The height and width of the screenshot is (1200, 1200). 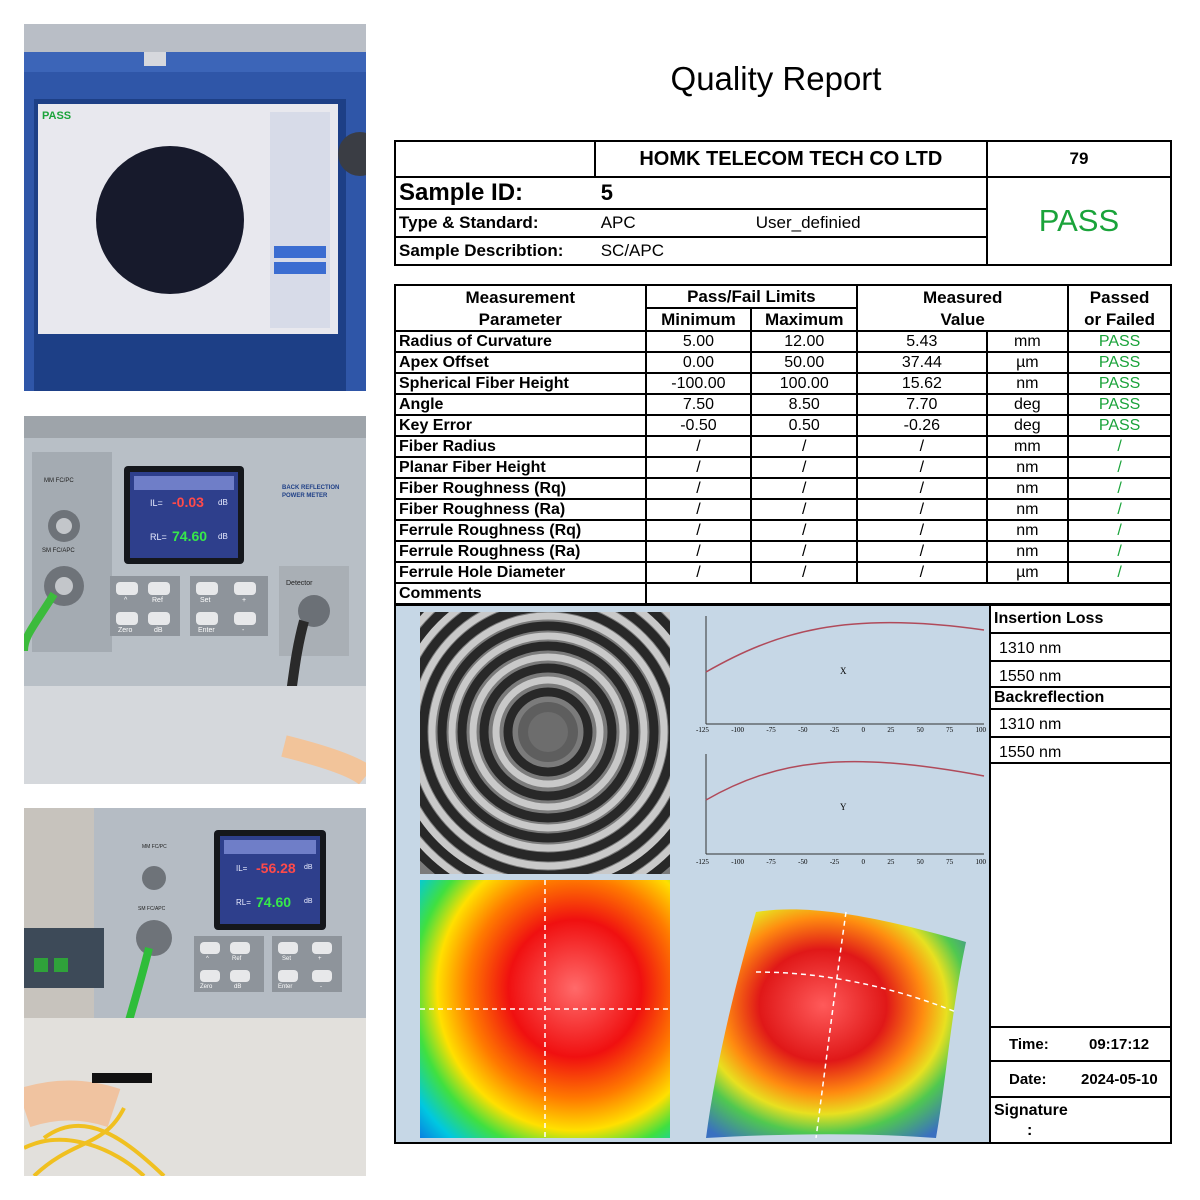 What do you see at coordinates (922, 404) in the screenshot?
I see `param-value: 7.70` at bounding box center [922, 404].